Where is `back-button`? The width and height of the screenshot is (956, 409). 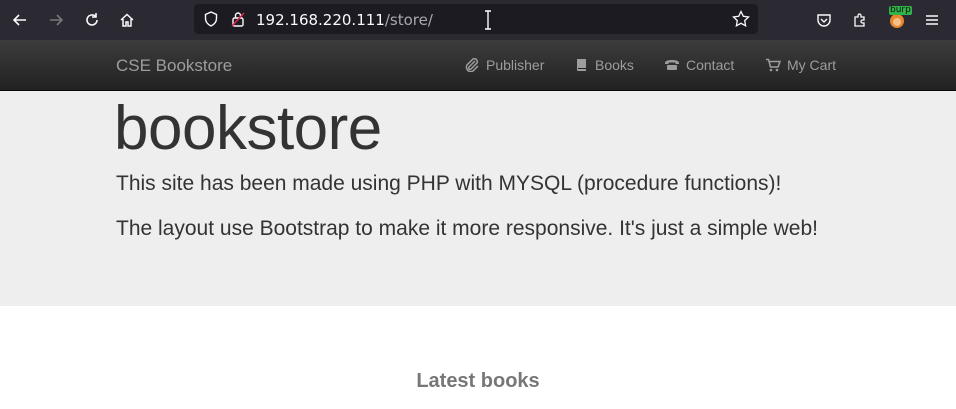
back-button is located at coordinates (20, 20).